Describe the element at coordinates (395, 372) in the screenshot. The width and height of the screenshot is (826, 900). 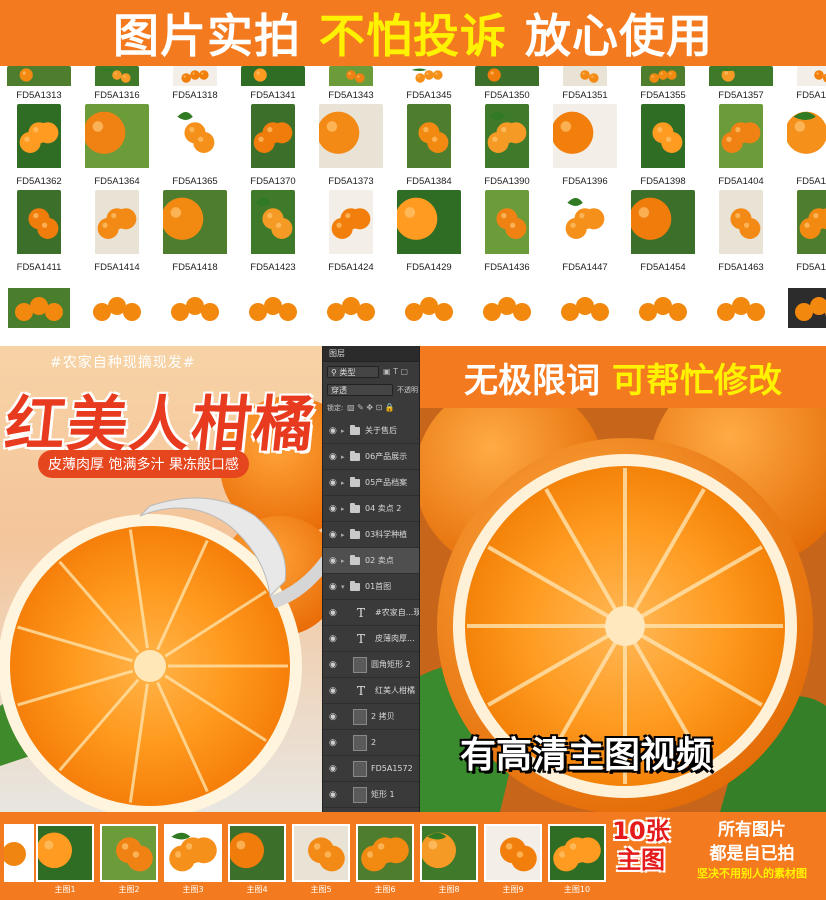
I see `ps-filter-icons: ▣ T ▢` at that location.